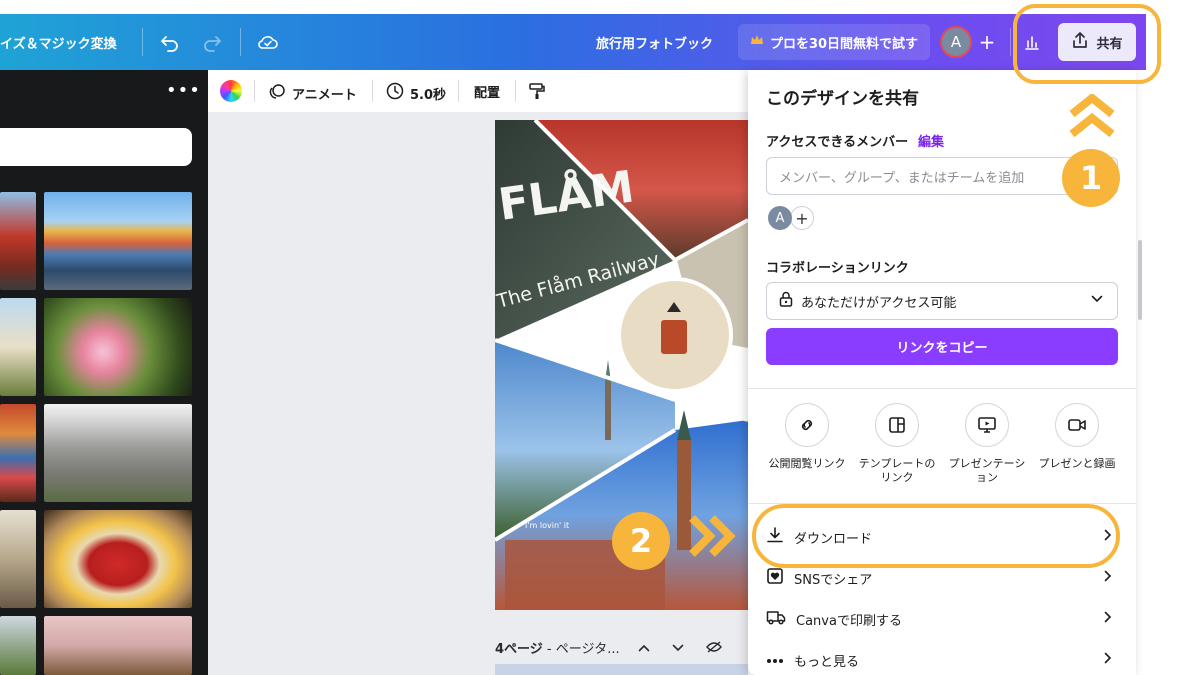  I want to click on heart-icon, so click(775, 578).